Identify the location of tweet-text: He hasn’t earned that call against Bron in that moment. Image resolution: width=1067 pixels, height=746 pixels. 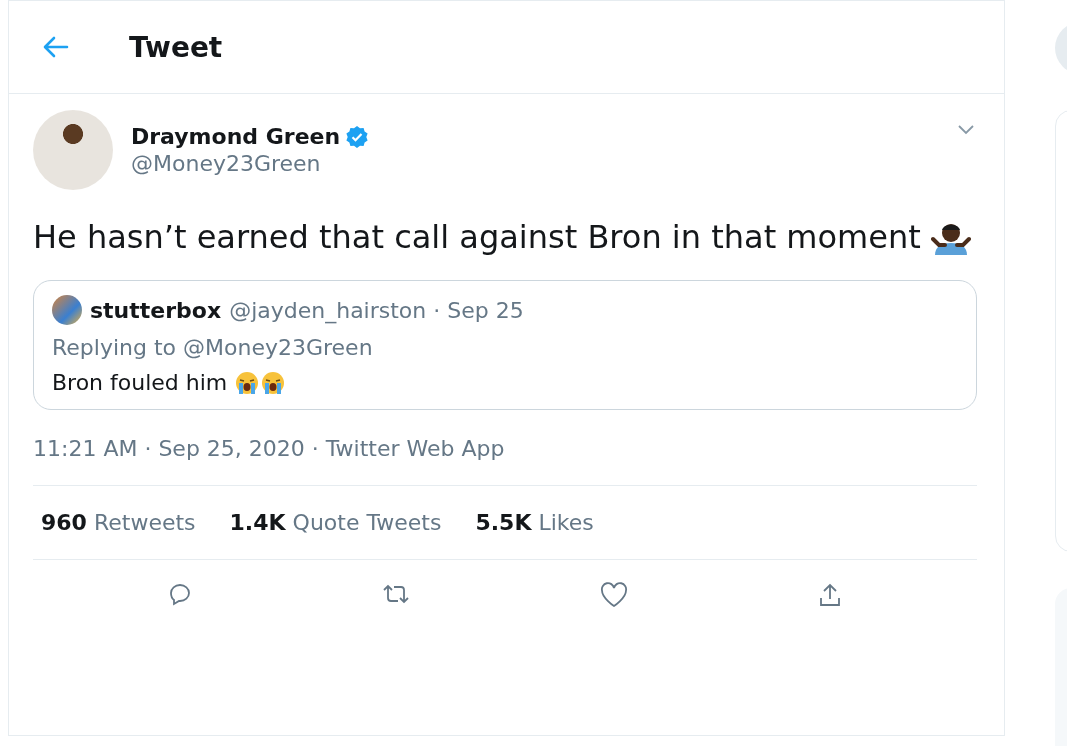
(477, 237).